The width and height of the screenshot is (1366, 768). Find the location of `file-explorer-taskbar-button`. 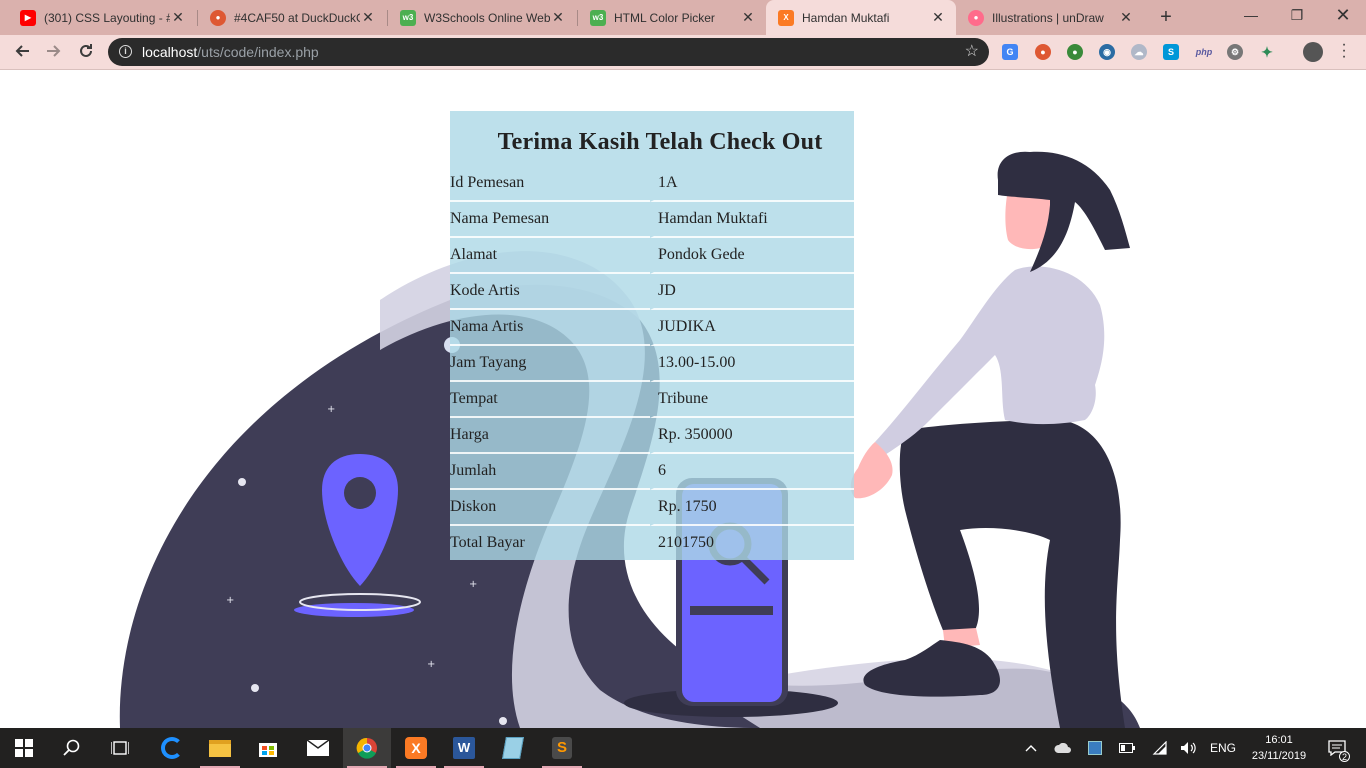

file-explorer-taskbar-button is located at coordinates (220, 748).